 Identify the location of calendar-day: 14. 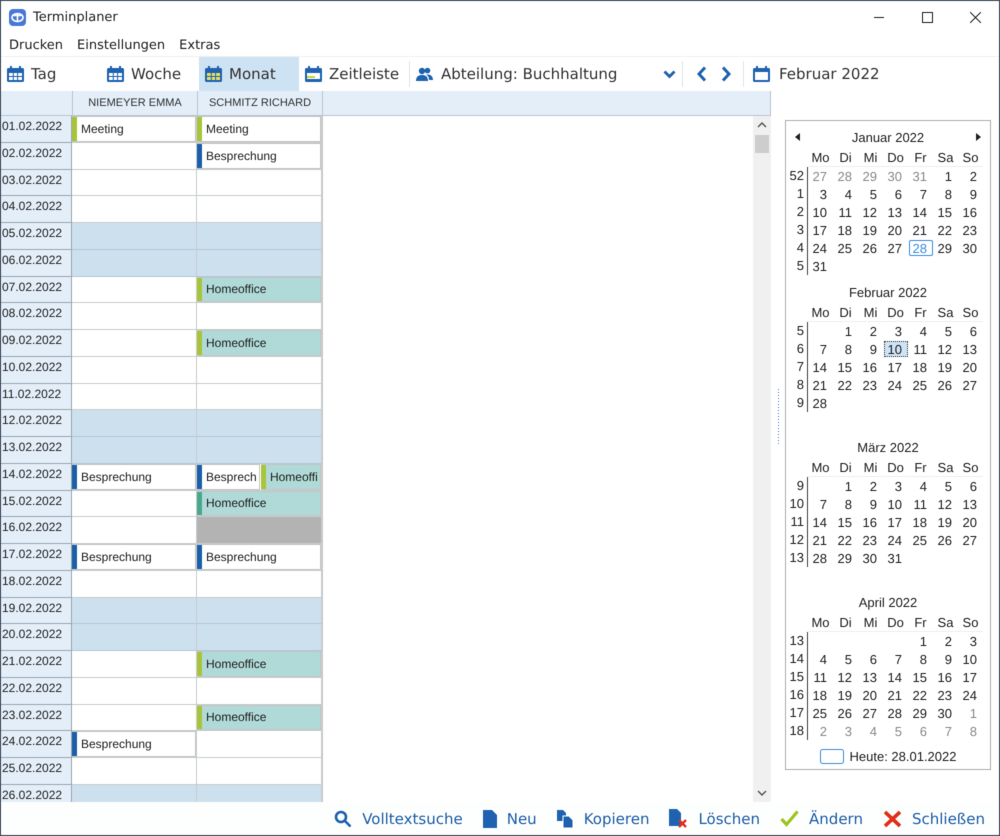
(896, 677).